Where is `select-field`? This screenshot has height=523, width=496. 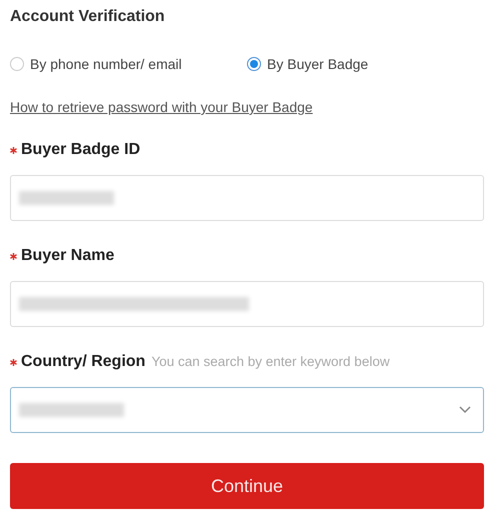 select-field is located at coordinates (247, 410).